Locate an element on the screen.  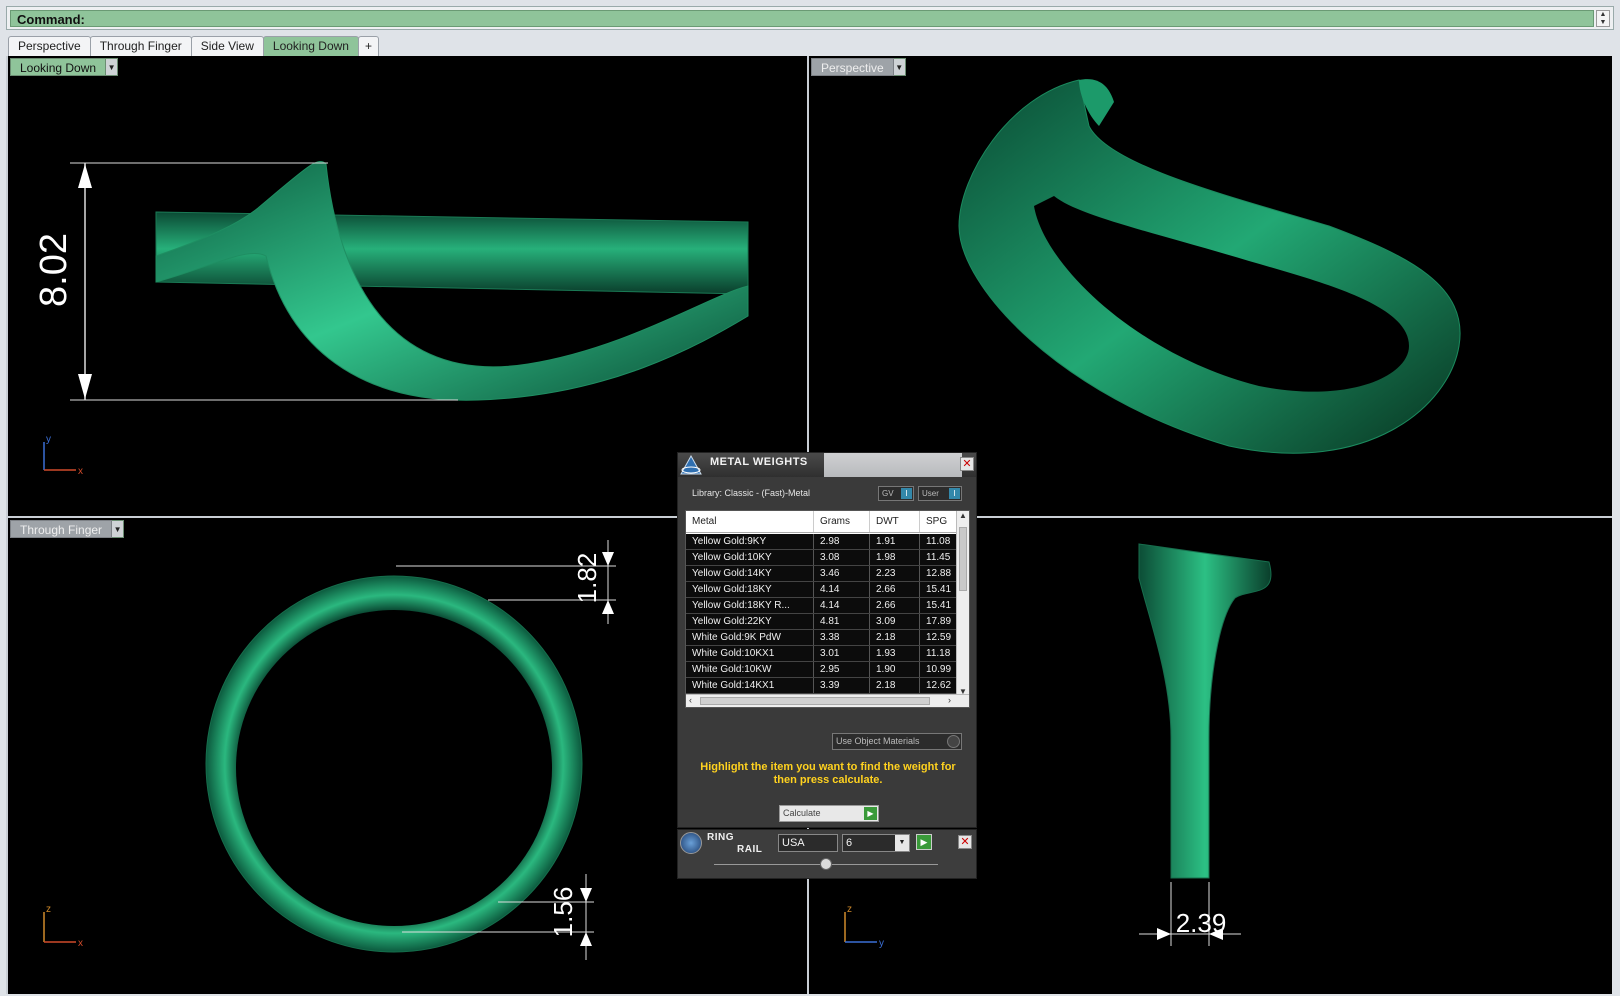
panel-title: METAL WEIGHTS is located at coordinates (759, 462).